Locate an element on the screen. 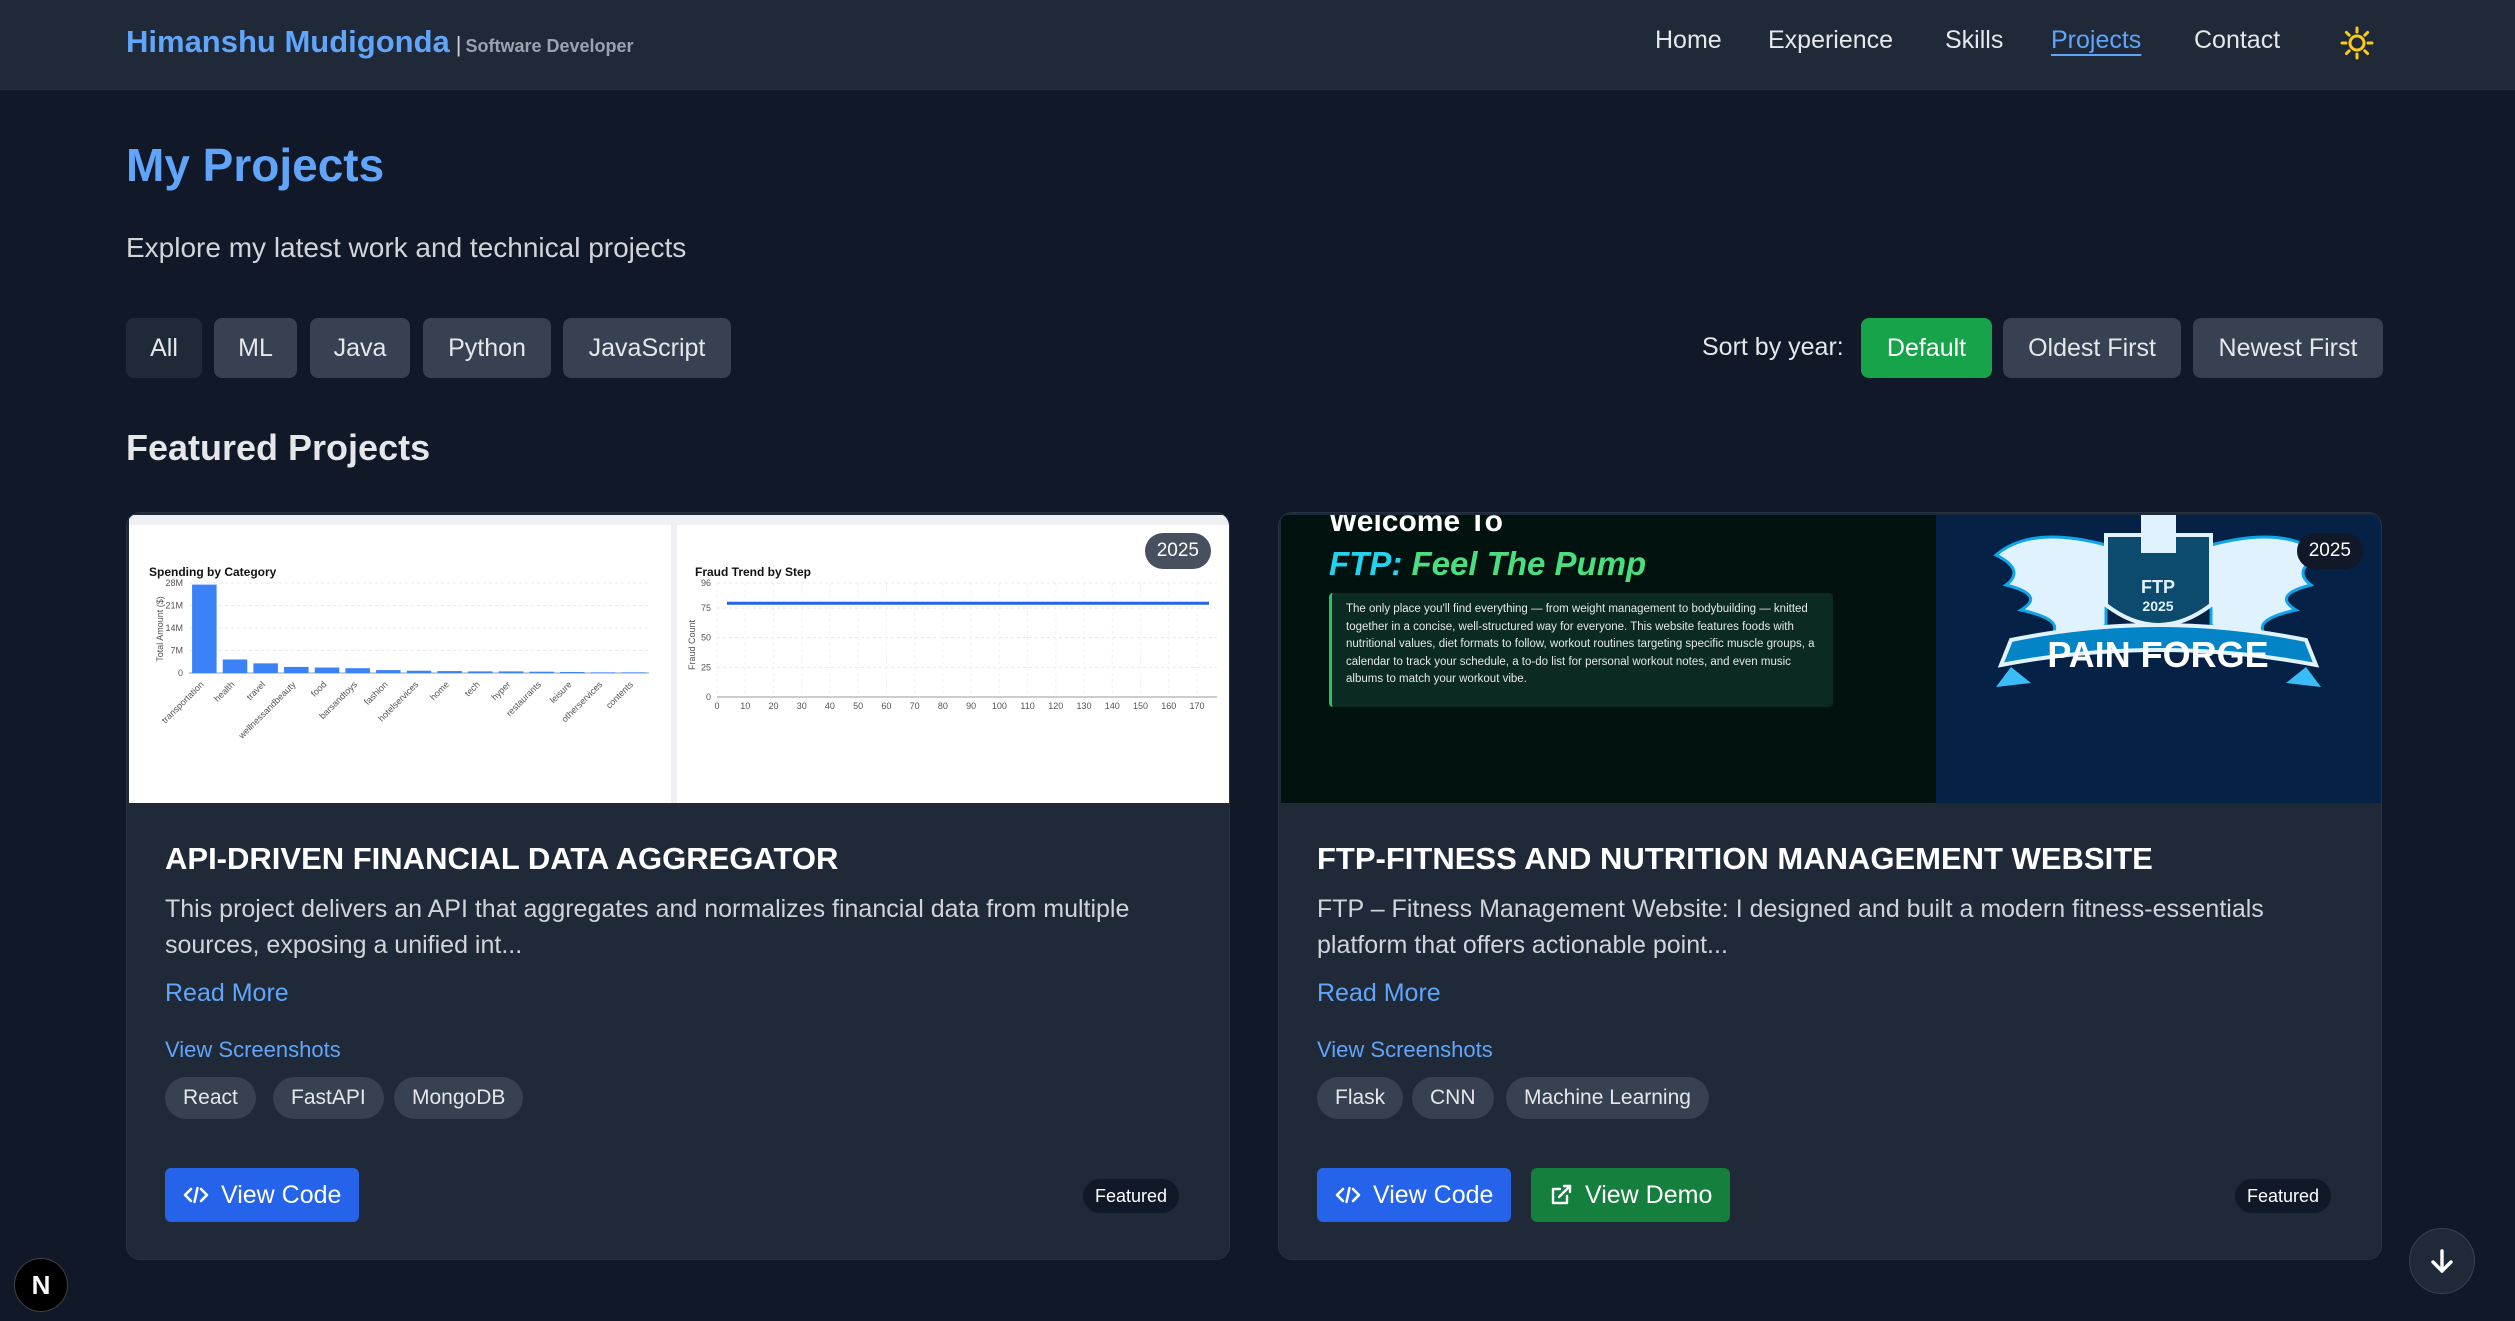 This screenshot has height=1321, width=2515. x-tick-label: wellnessandbeauty is located at coordinates (267, 710).